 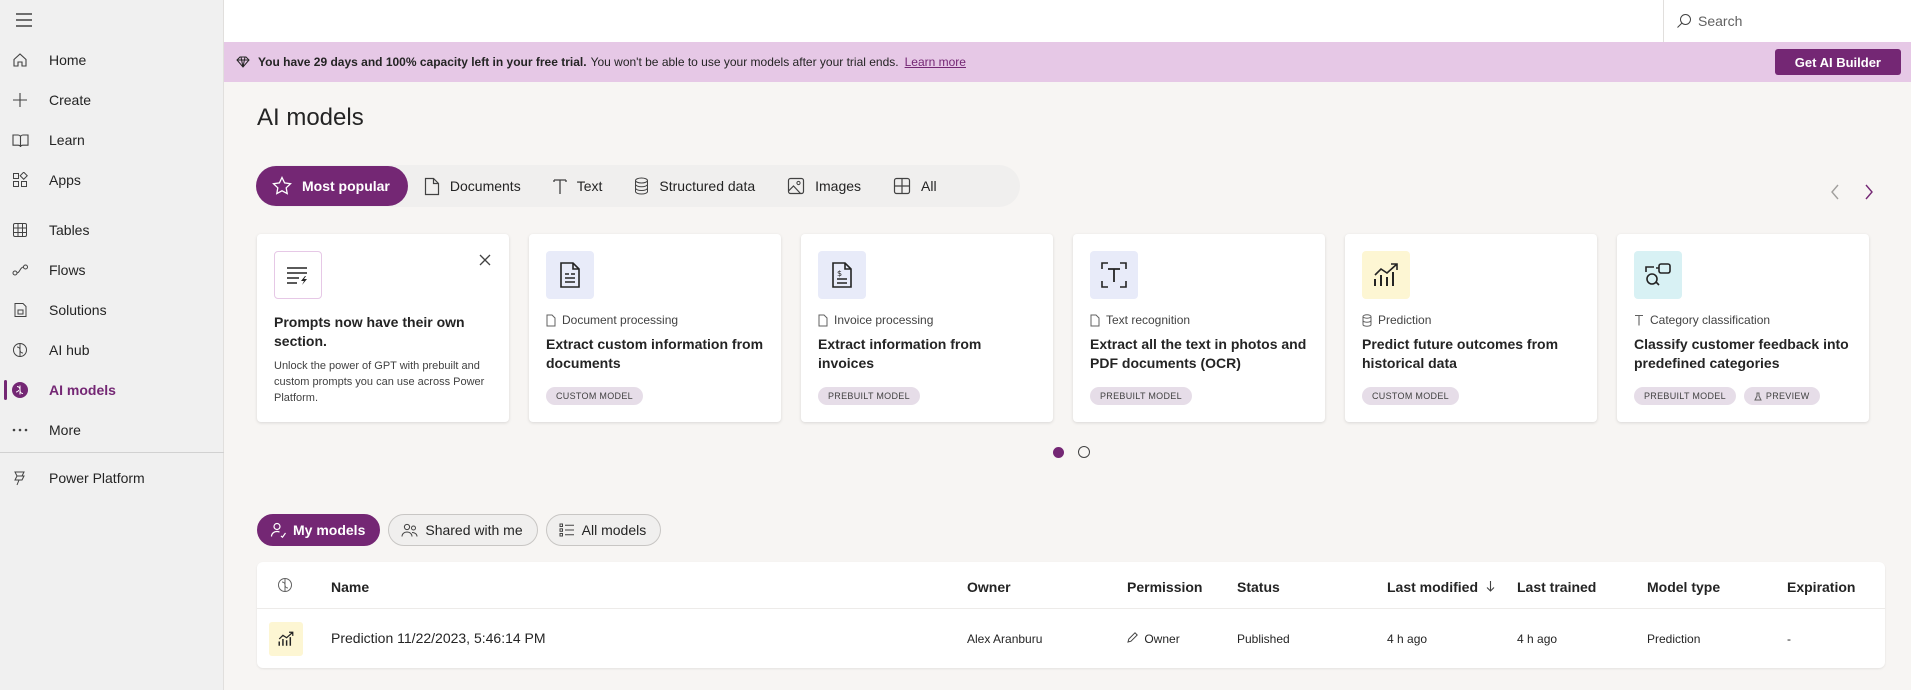 I want to click on people-icon, so click(x=409, y=530).